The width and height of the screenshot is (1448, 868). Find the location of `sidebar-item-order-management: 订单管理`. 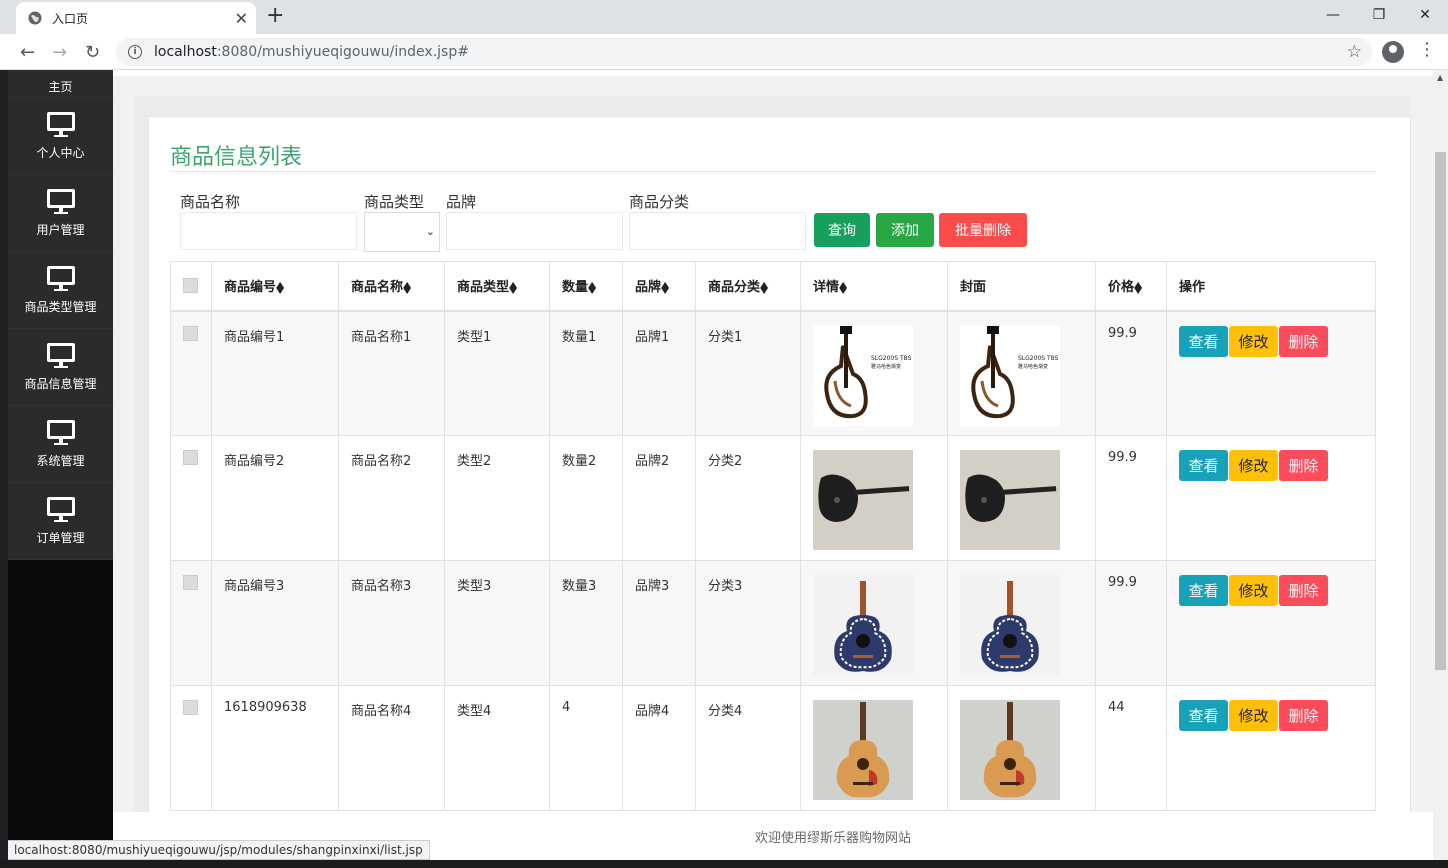

sidebar-item-order-management: 订单管理 is located at coordinates (60, 521).